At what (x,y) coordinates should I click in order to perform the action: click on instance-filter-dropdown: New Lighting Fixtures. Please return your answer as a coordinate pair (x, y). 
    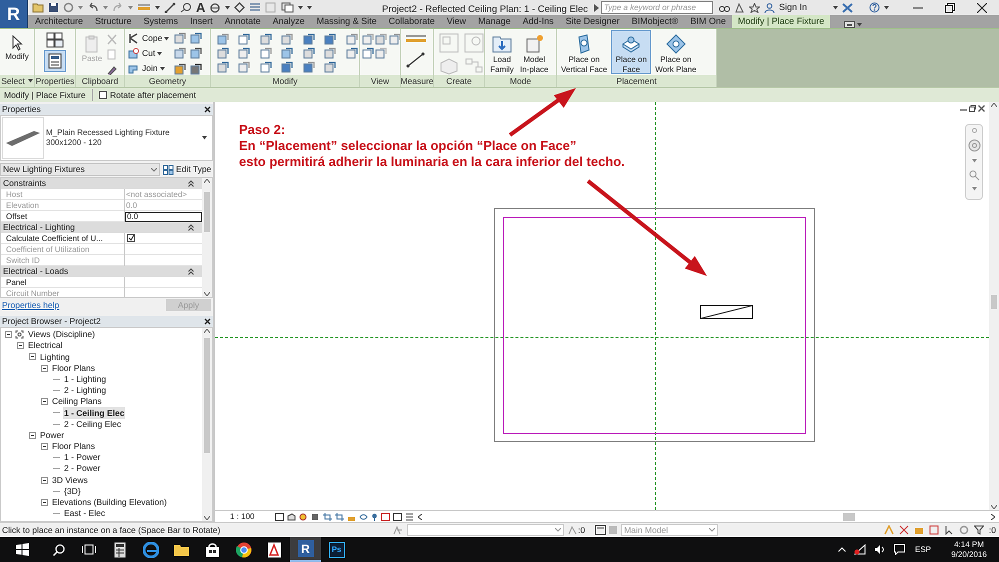
    Looking at the image, I should click on (80, 169).